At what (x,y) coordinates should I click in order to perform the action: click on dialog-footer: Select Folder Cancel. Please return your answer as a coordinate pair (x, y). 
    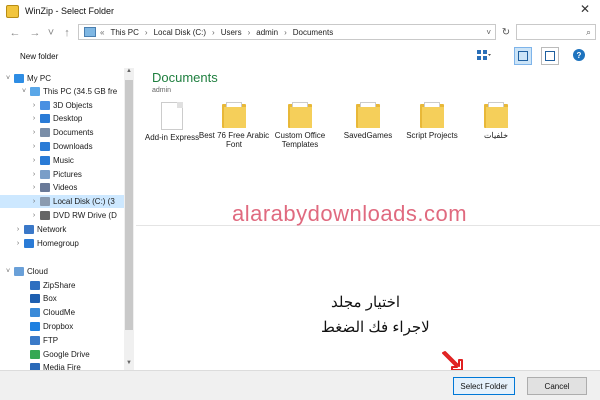
    Looking at the image, I should click on (300, 385).